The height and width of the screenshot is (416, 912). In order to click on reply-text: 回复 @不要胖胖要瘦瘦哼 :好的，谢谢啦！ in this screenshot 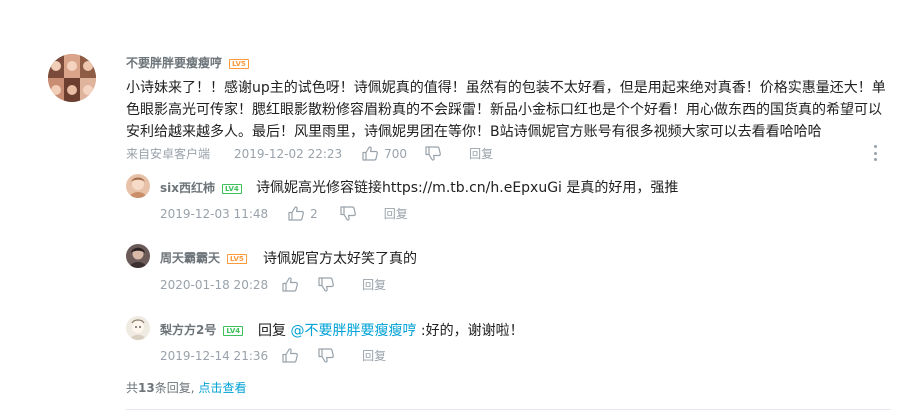, I will do `click(391, 330)`.